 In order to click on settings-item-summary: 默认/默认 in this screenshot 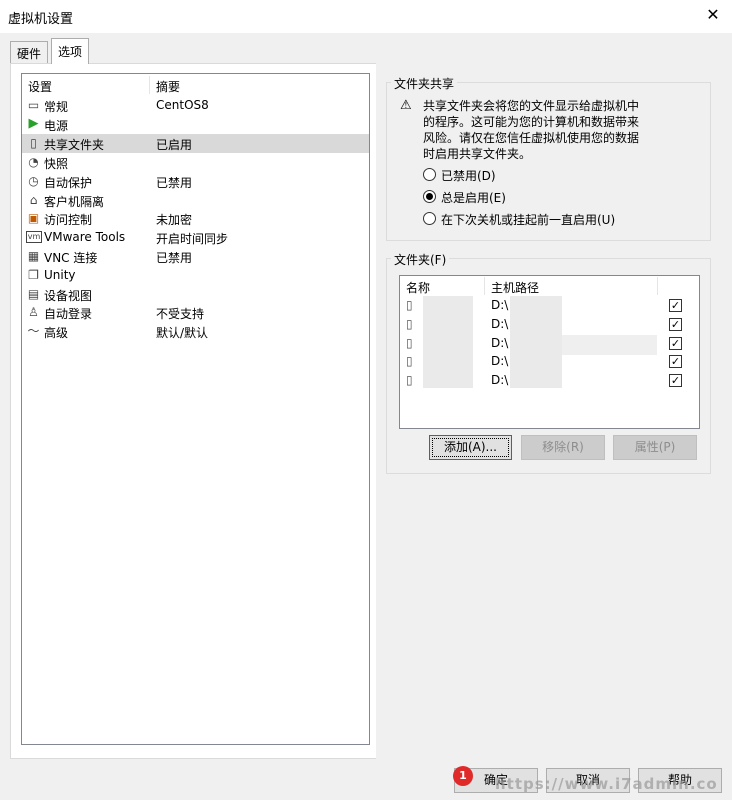, I will do `click(182, 333)`.